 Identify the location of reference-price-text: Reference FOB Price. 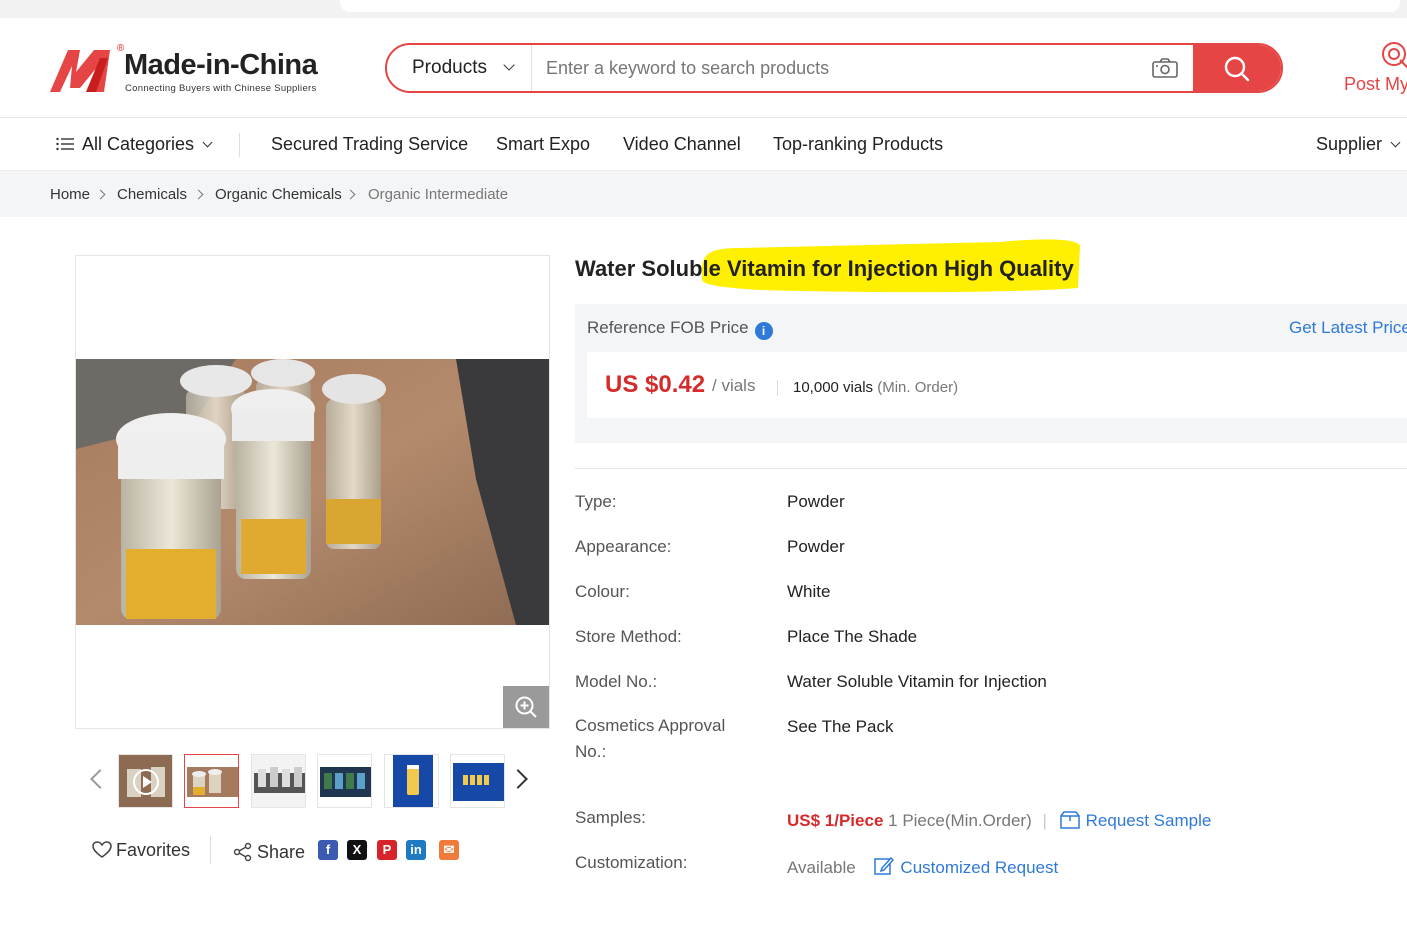
(668, 327).